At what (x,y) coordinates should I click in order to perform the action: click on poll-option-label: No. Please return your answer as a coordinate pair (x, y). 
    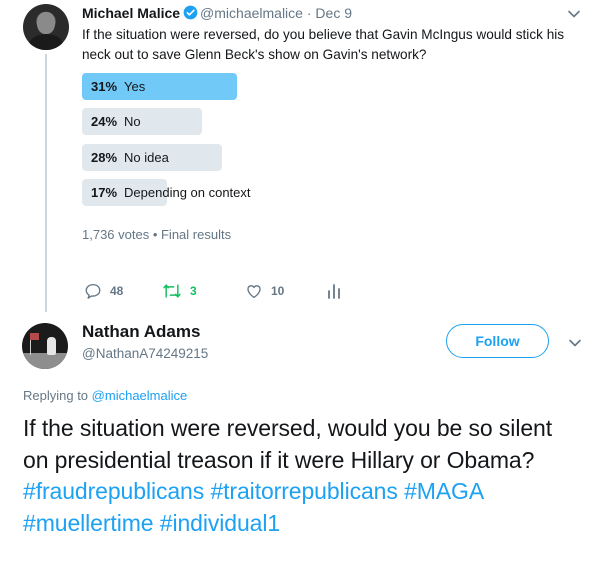
    Looking at the image, I should click on (132, 121).